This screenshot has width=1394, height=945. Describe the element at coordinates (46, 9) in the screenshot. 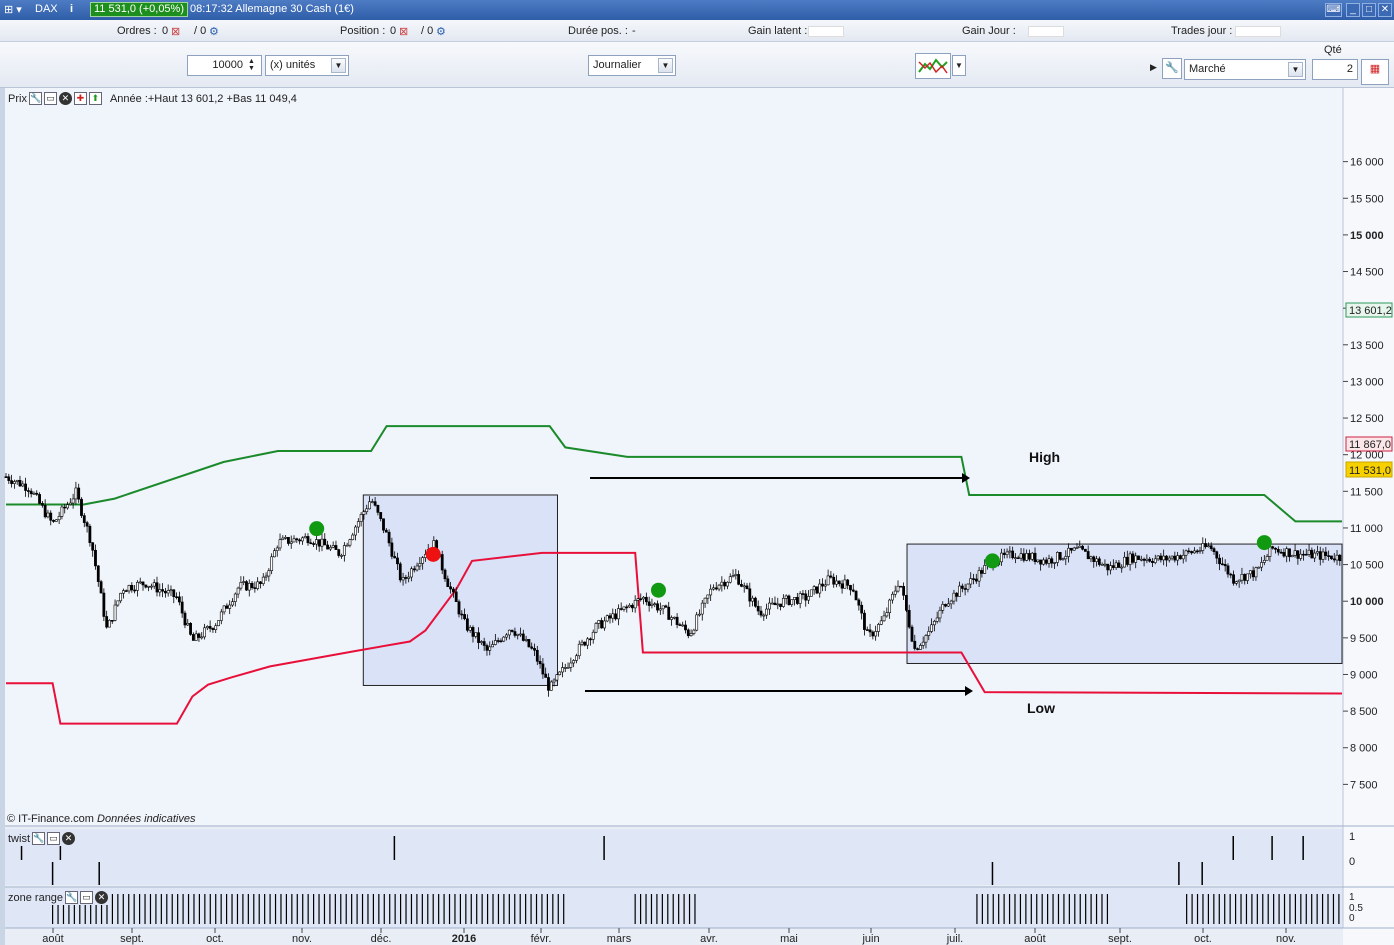

I see `instrument-name: DAX` at that location.